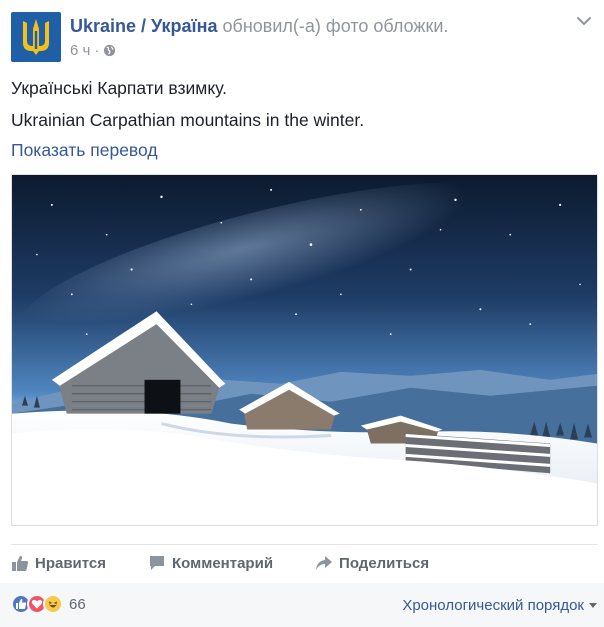 The width and height of the screenshot is (604, 627). Describe the element at coordinates (53, 604) in the screenshot. I see `haha-reaction-icon` at that location.